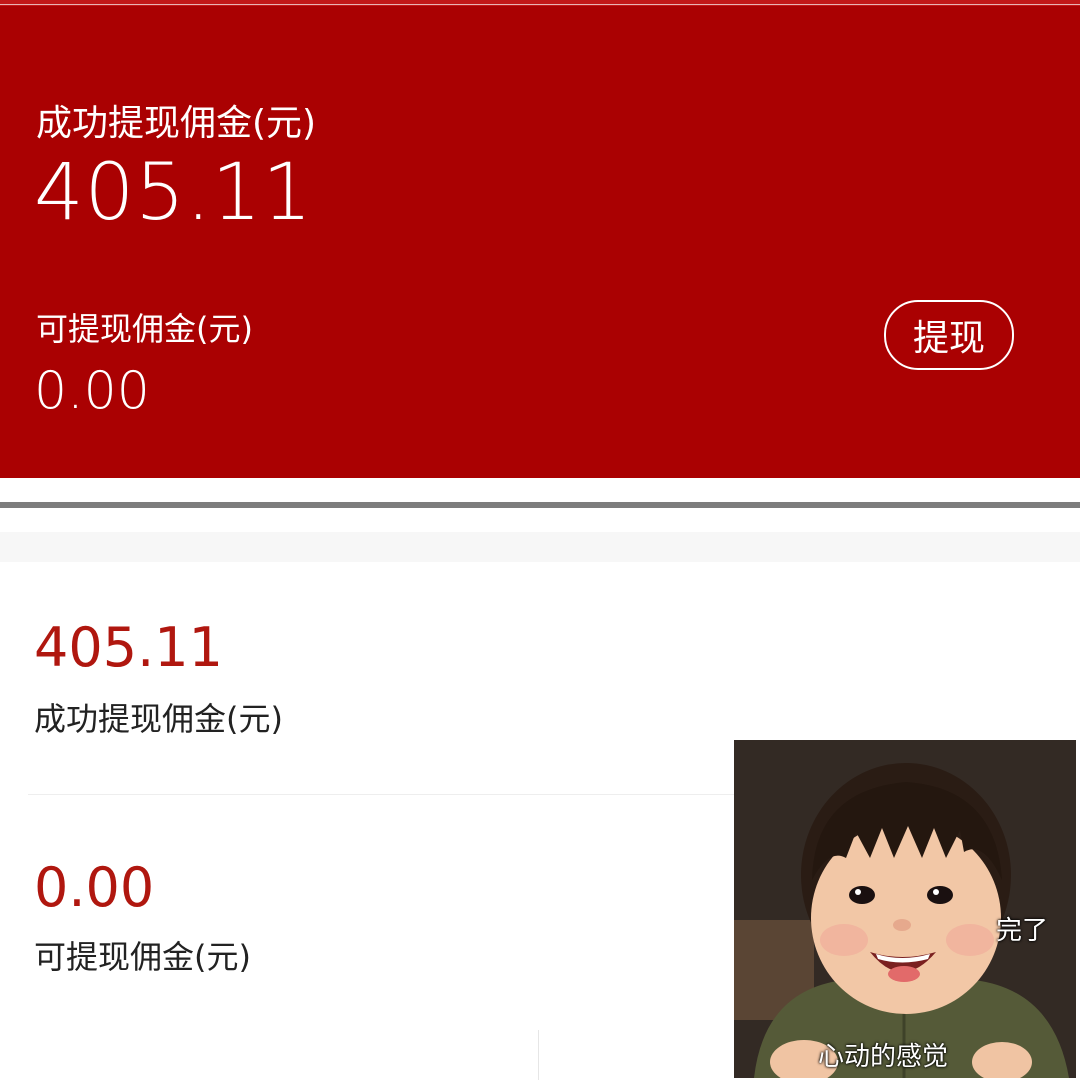 The height and width of the screenshot is (1080, 1080). Describe the element at coordinates (383, 794) in the screenshot. I see `row-divider` at that location.